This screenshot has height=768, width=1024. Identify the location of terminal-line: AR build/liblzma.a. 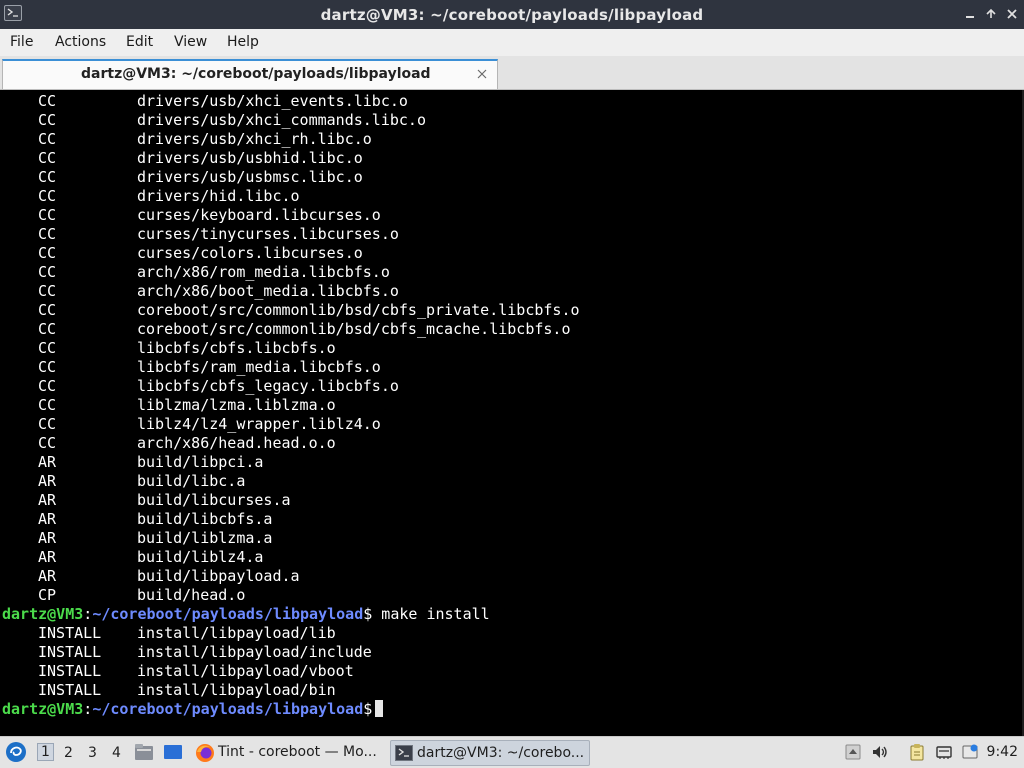
(291, 538).